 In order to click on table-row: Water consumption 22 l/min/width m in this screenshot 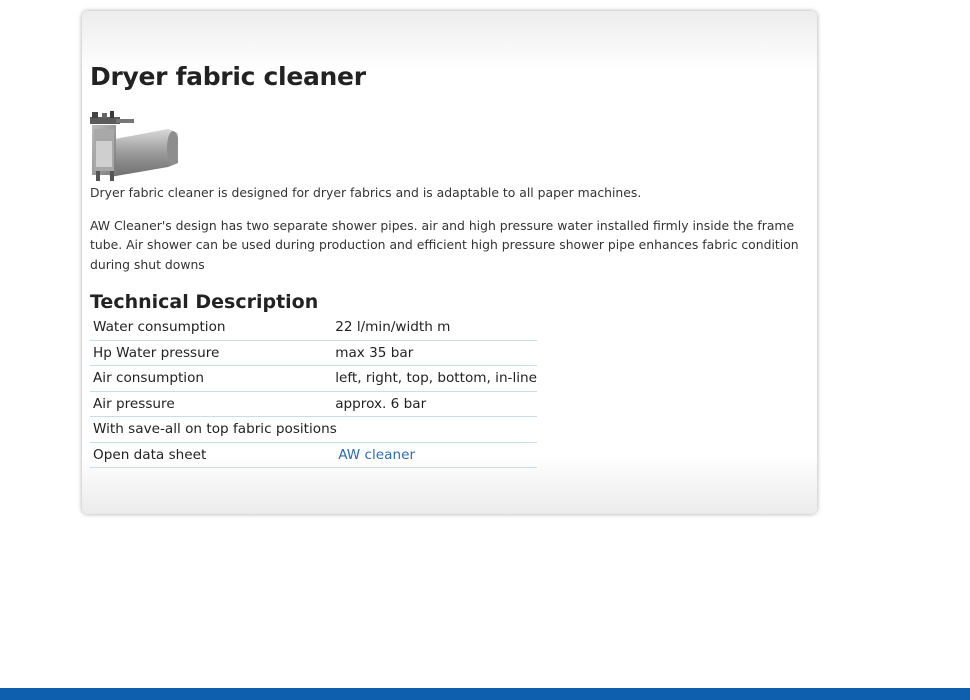, I will do `click(313, 328)`.